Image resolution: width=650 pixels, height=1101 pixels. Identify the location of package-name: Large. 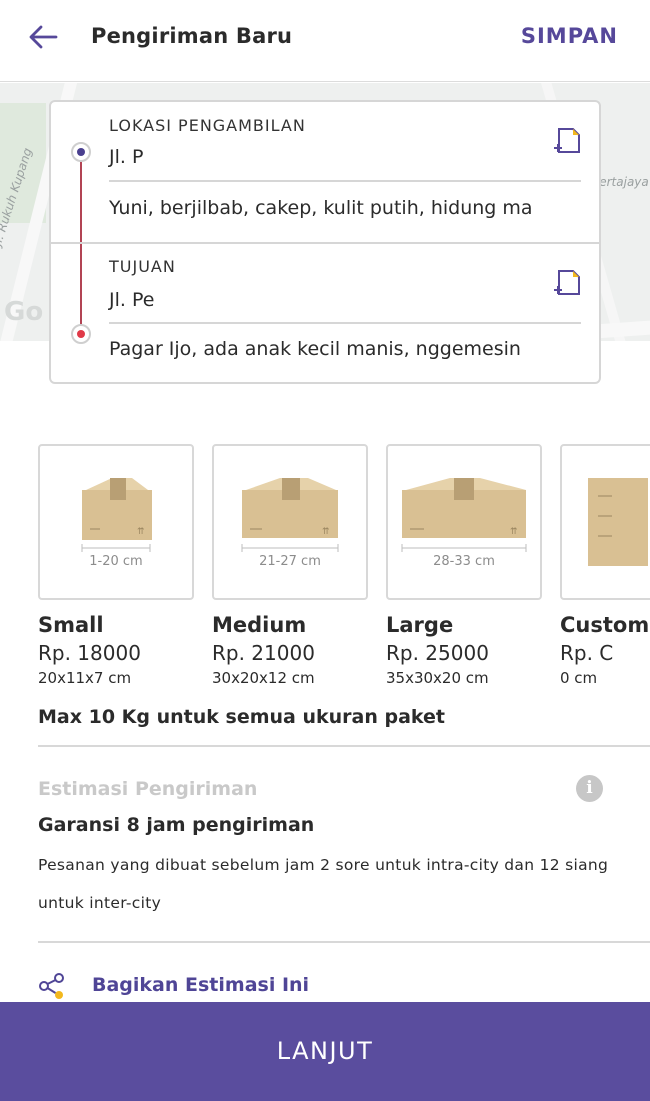
(420, 625).